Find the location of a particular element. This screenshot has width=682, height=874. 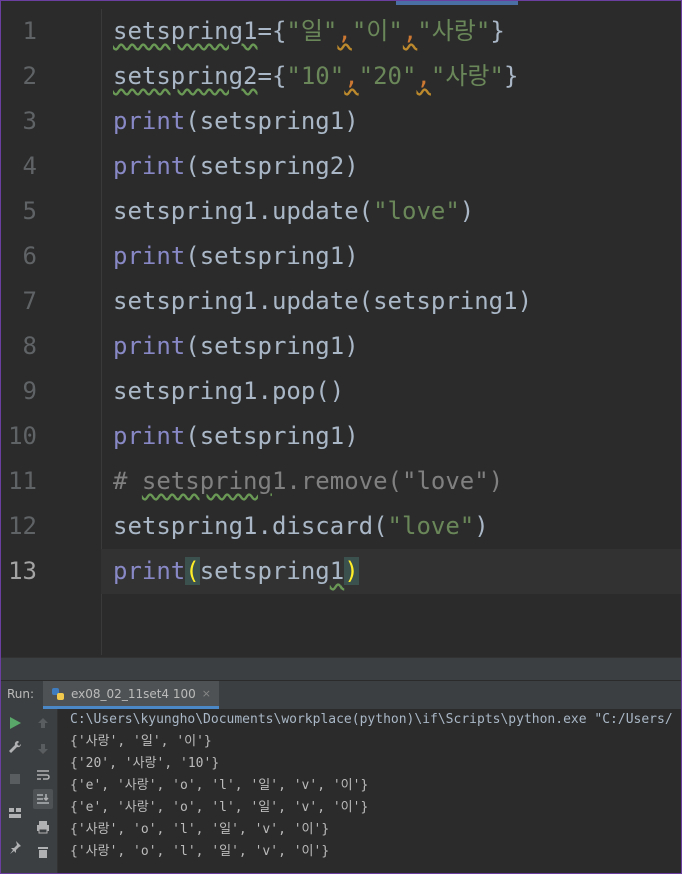

run-icon is located at coordinates (15, 723).